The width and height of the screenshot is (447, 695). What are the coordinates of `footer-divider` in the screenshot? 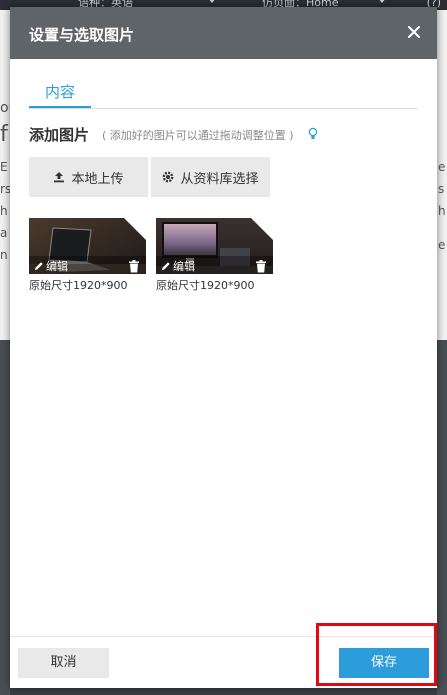 It's located at (223, 636).